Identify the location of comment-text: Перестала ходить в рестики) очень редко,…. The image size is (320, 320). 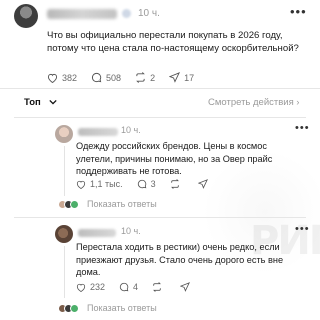
(180, 259).